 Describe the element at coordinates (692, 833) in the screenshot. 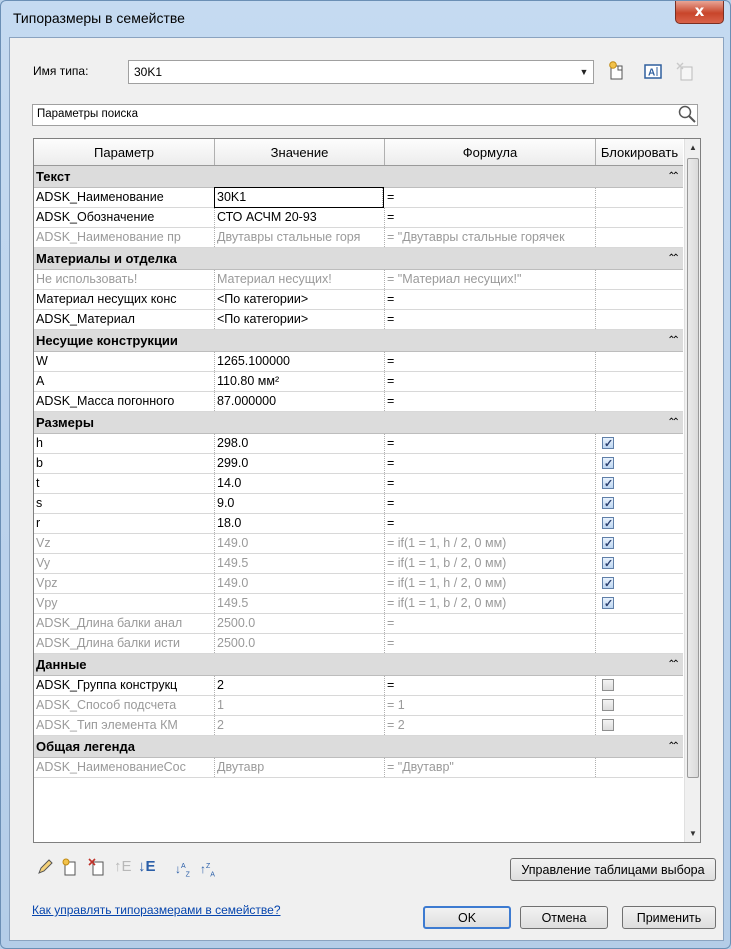

I see `scroll-down-icon: ▼` at that location.